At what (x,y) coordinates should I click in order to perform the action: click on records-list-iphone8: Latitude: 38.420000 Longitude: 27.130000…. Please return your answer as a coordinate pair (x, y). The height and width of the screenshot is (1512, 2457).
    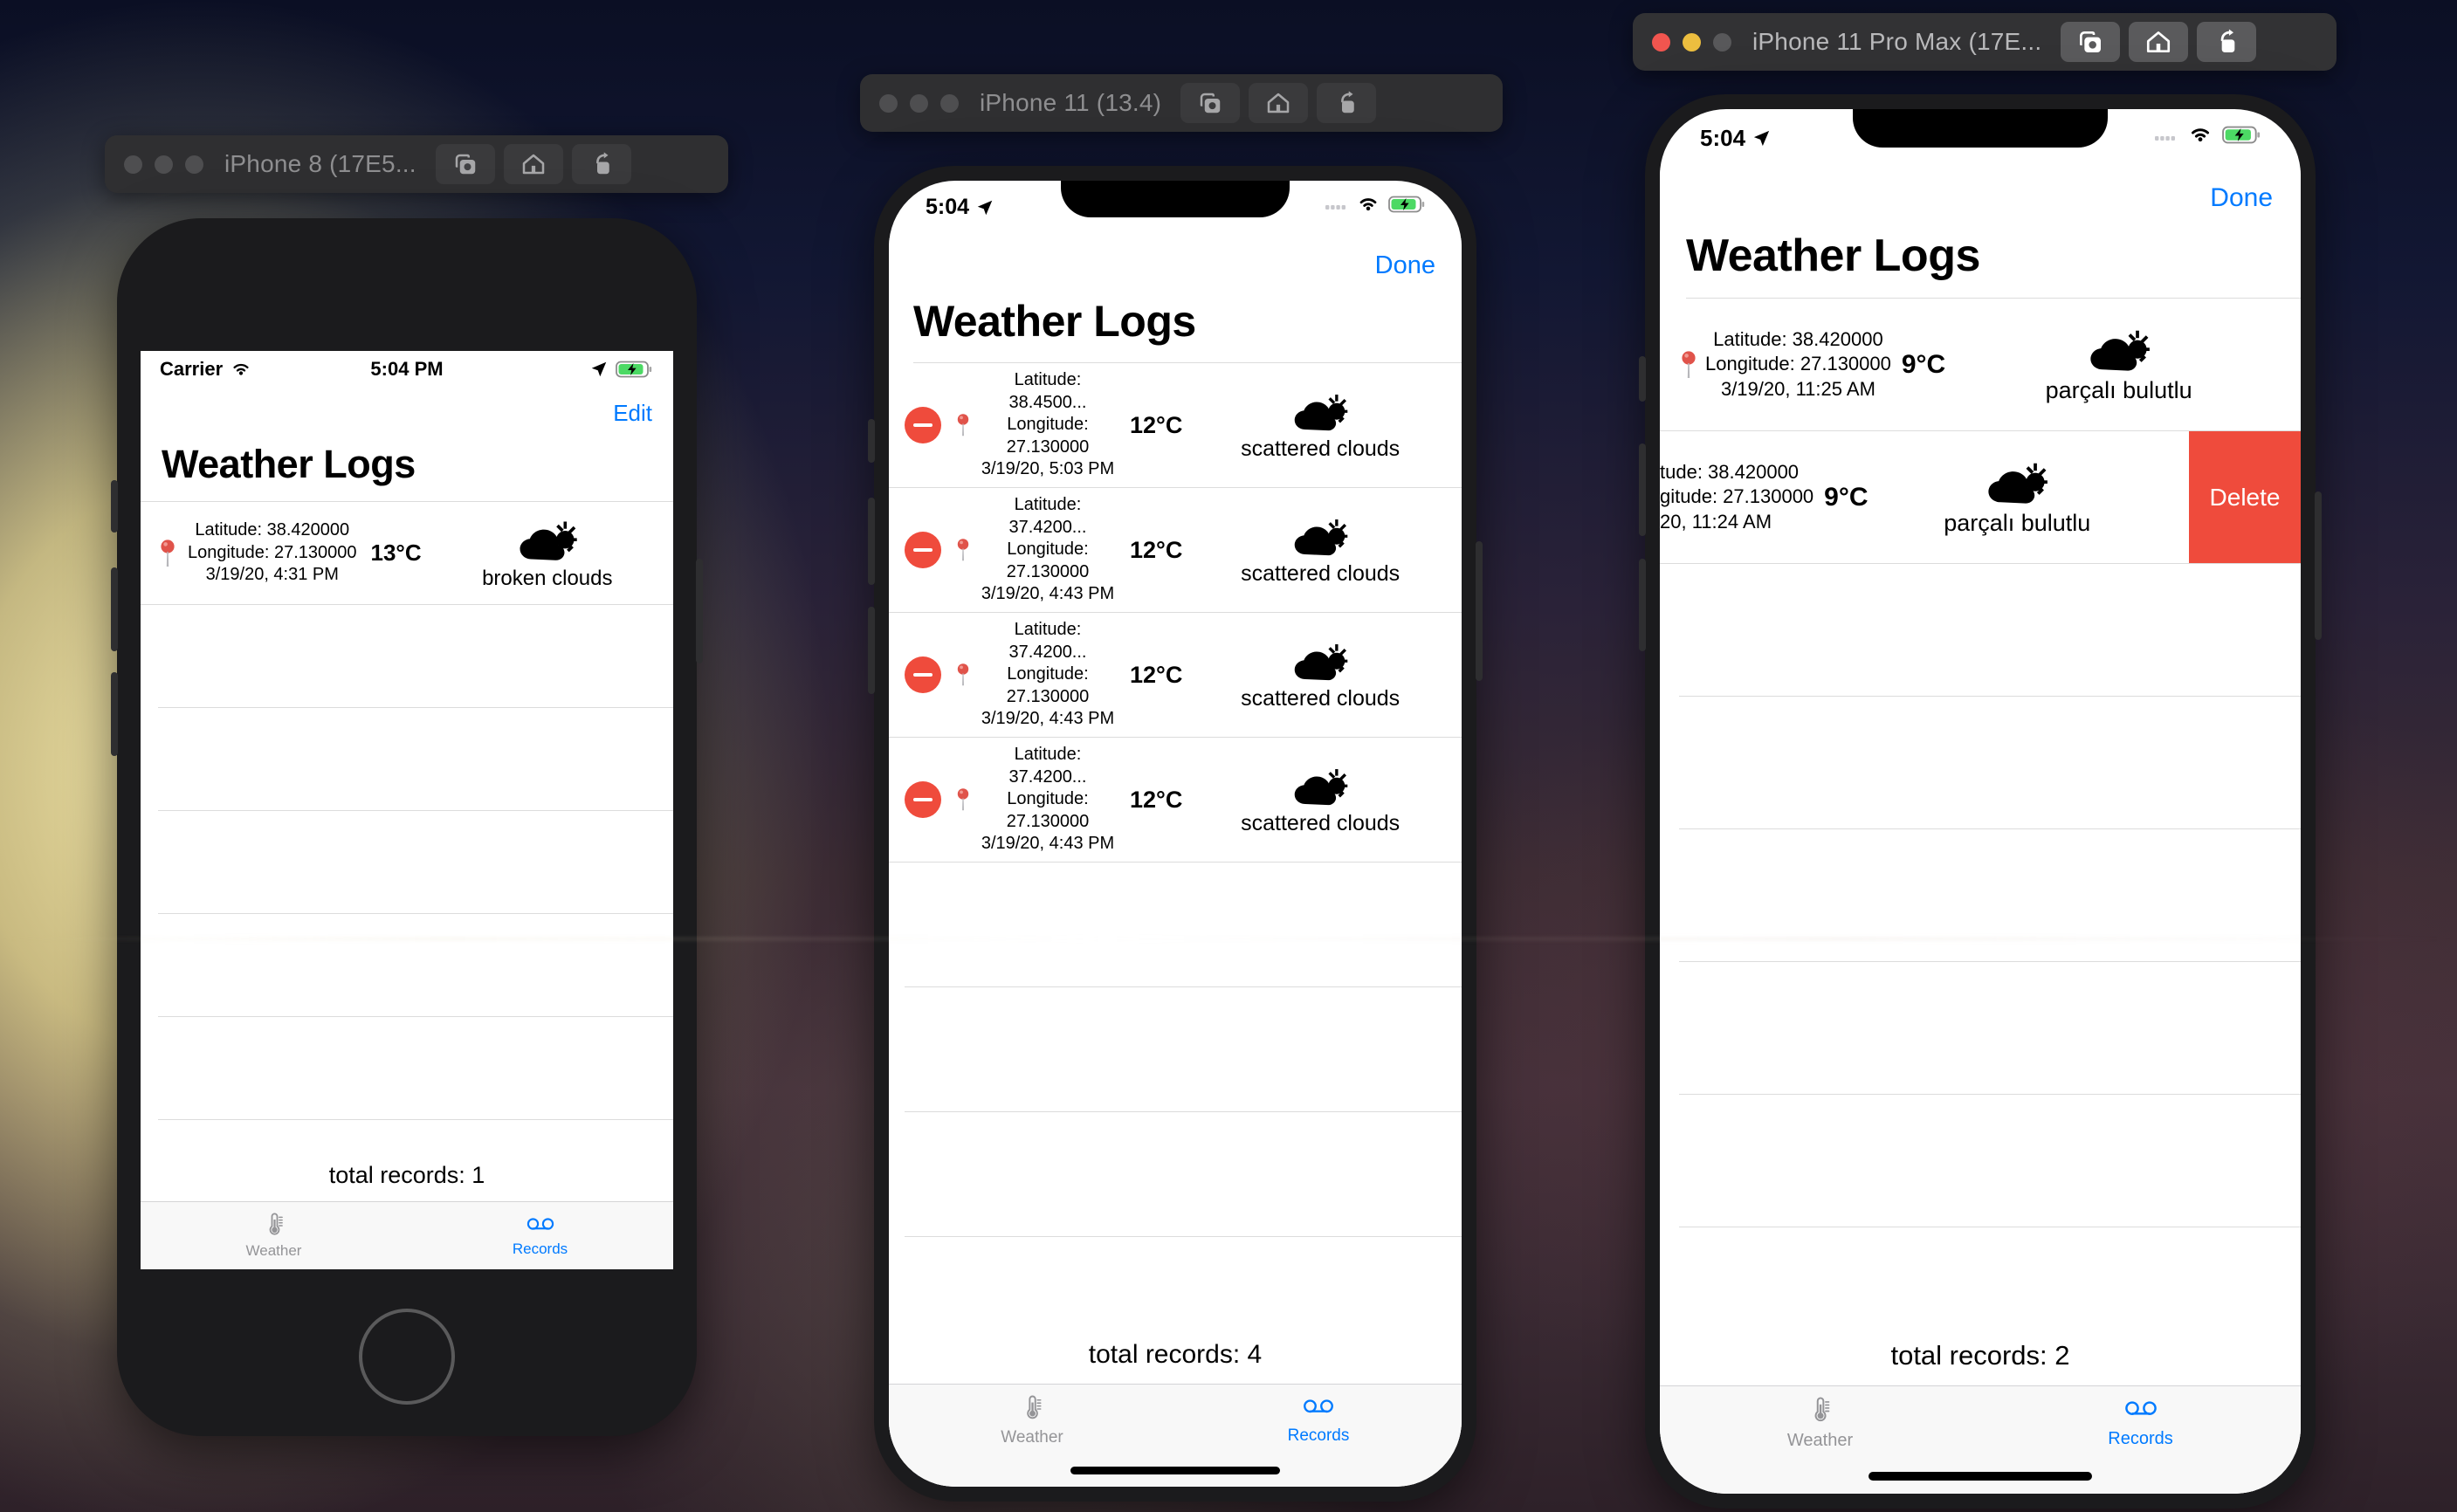
    Looking at the image, I should click on (407, 827).